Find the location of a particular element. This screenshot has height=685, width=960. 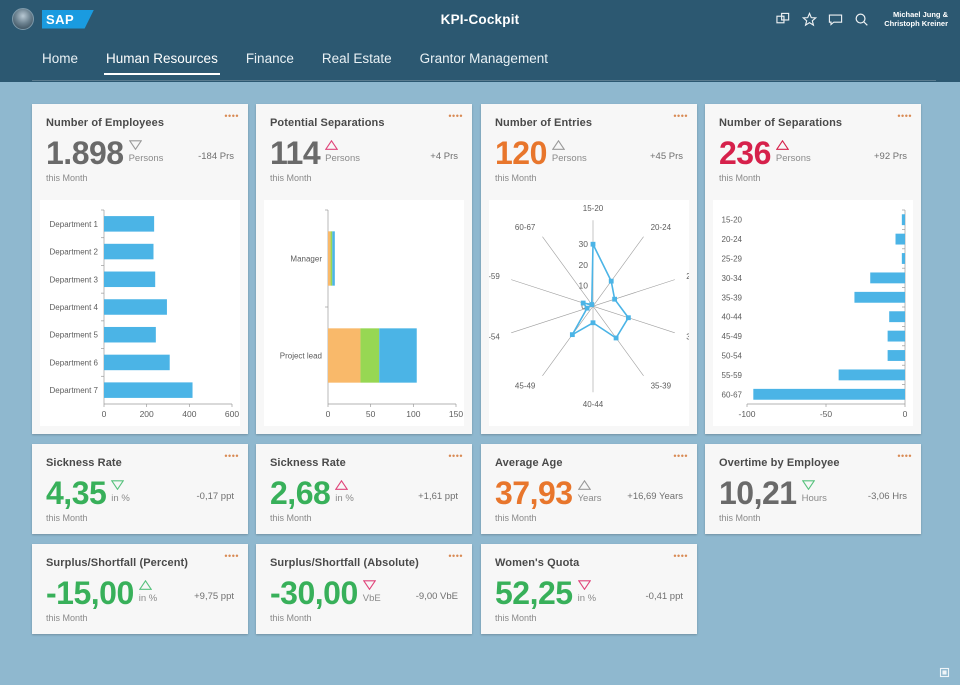

chat-icon is located at coordinates (835, 19).